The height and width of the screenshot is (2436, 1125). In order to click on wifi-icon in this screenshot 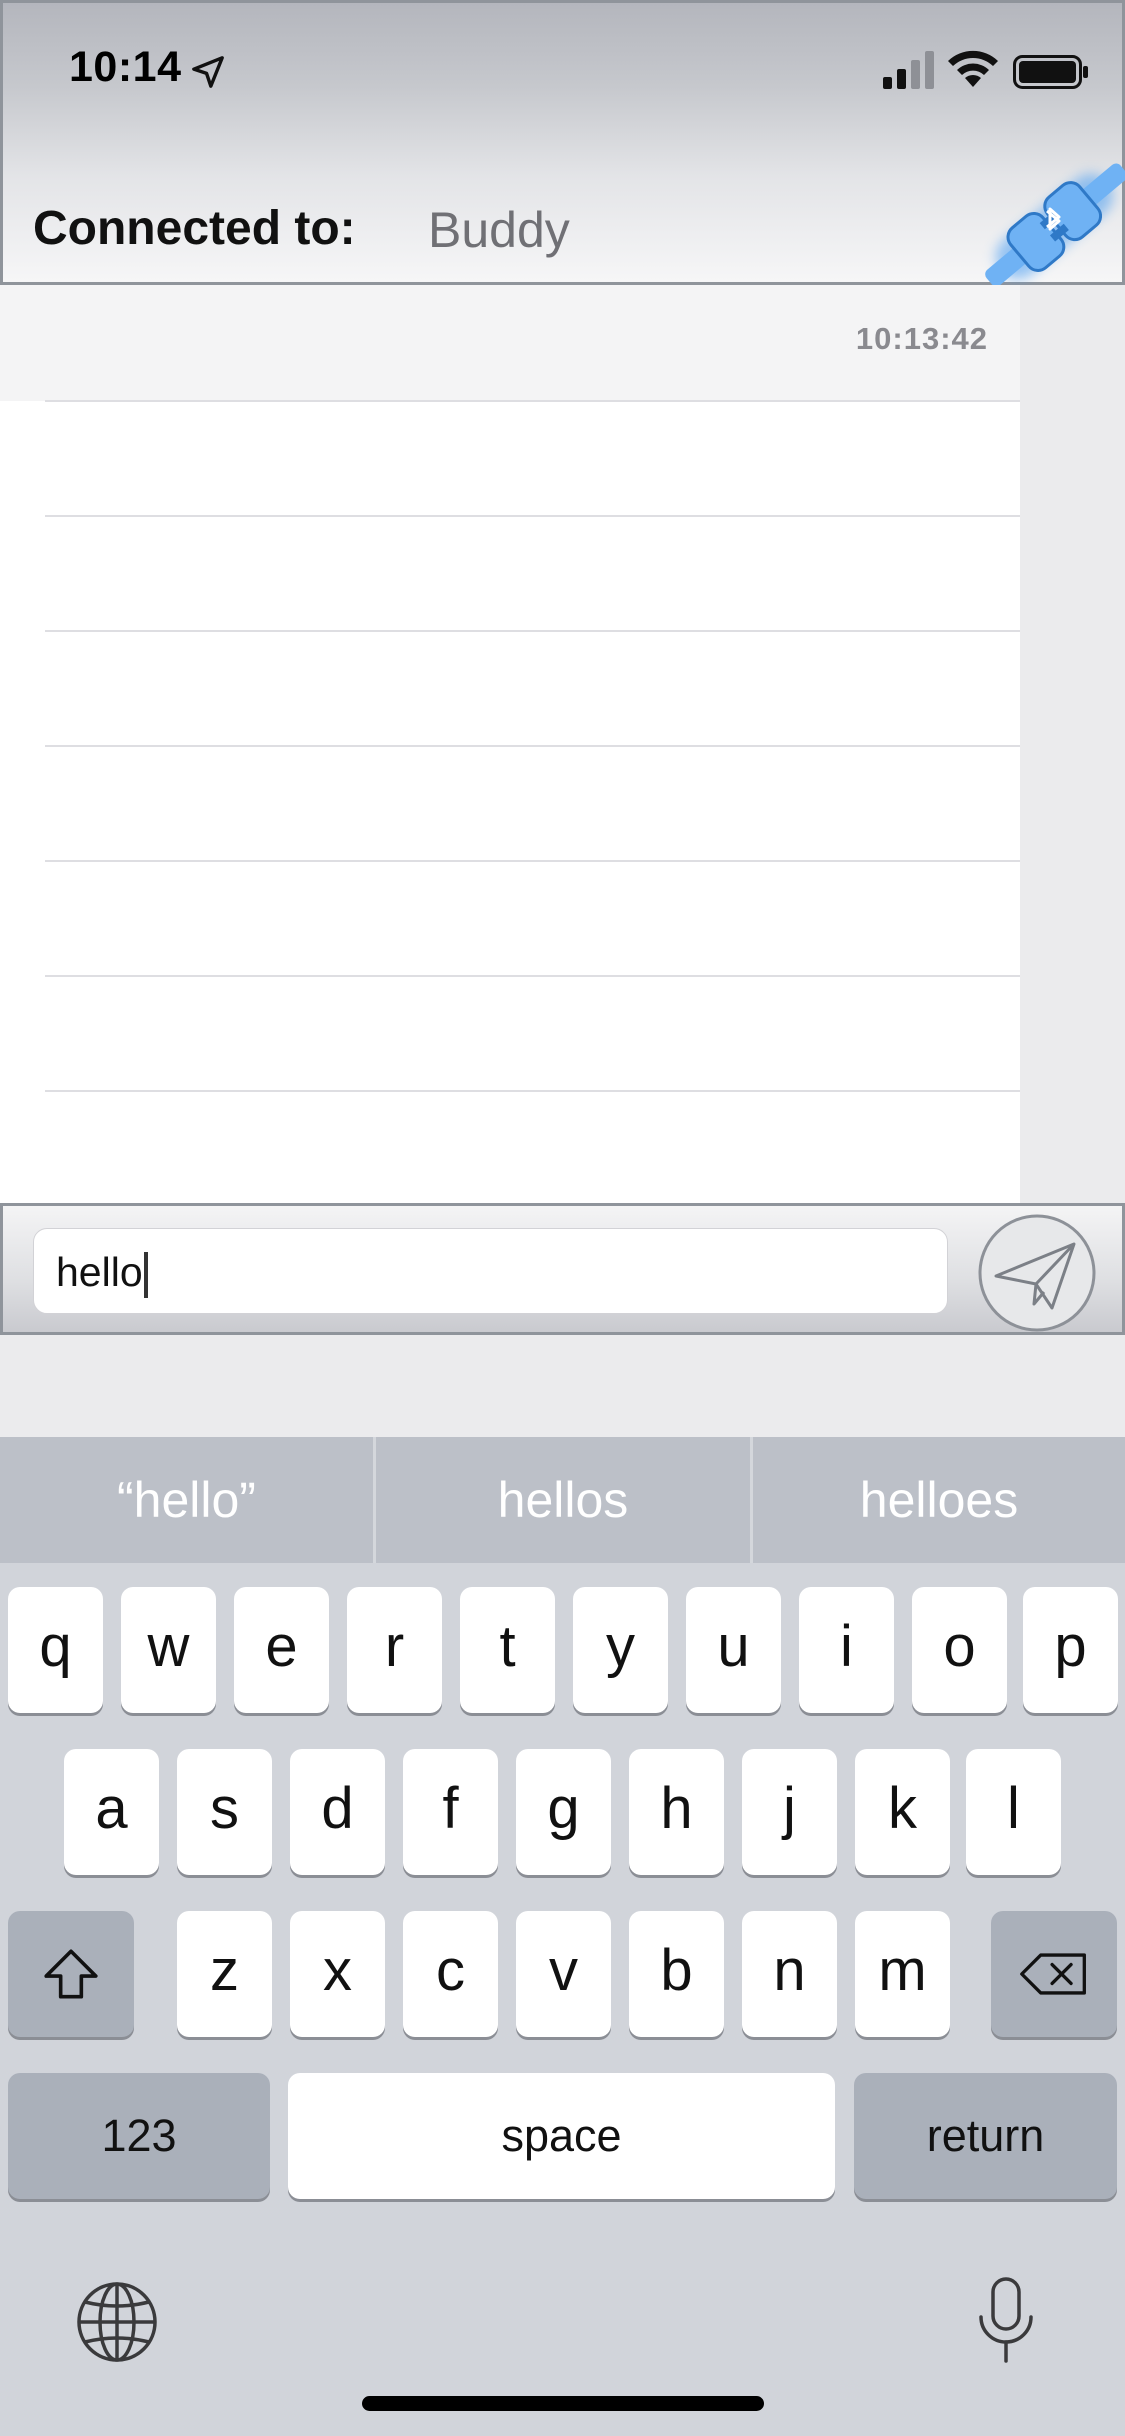, I will do `click(973, 68)`.